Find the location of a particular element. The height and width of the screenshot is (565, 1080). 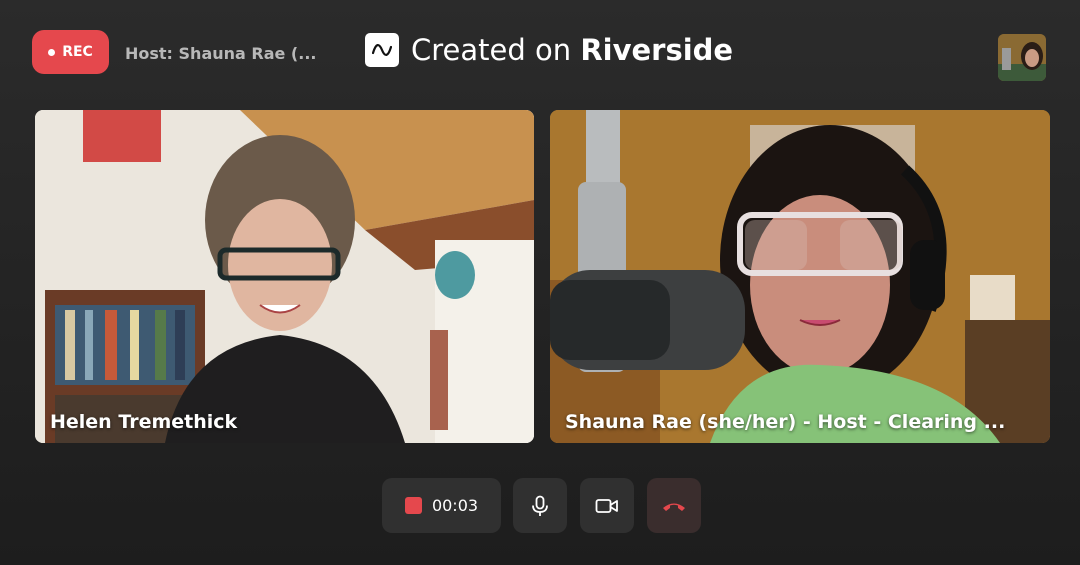

self-view-image is located at coordinates (1022, 57).